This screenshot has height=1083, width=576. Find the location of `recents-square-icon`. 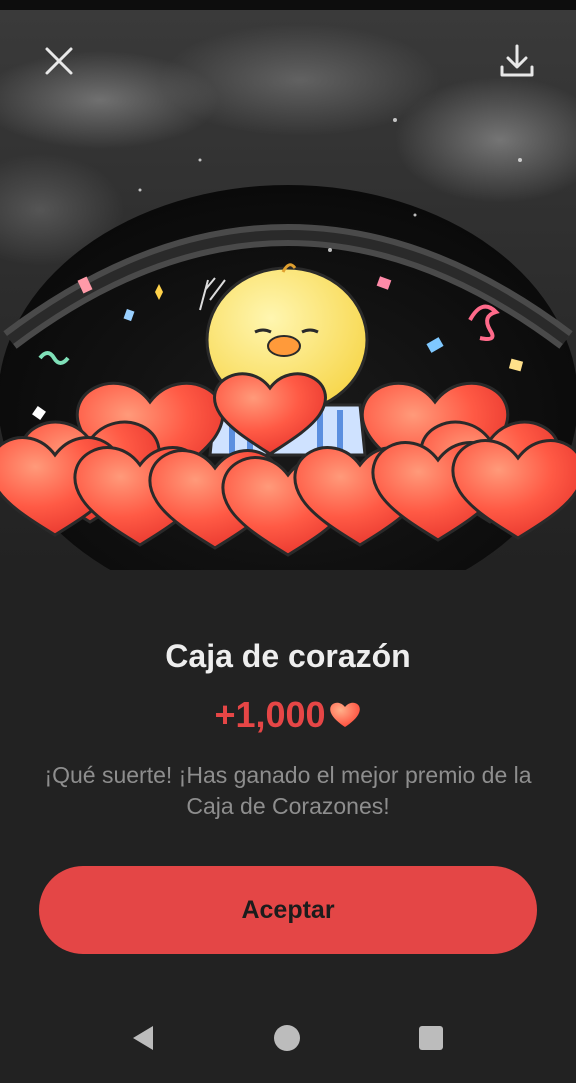

recents-square-icon is located at coordinates (431, 1038).